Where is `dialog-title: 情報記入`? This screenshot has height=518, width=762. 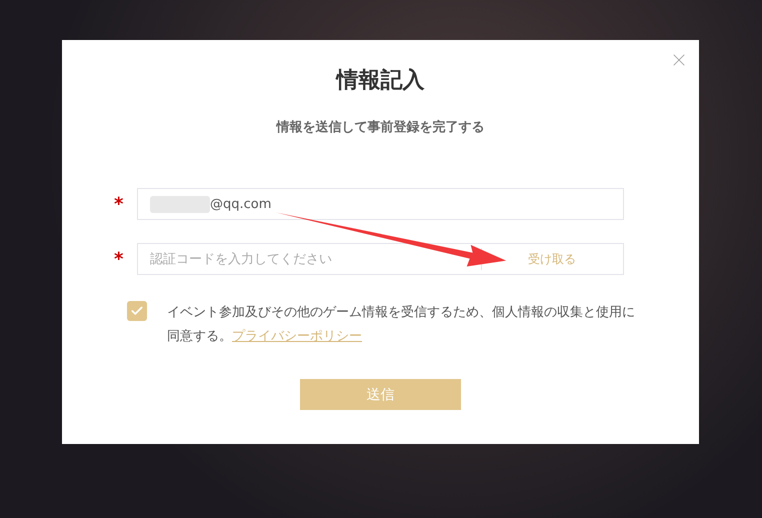
dialog-title: 情報記入 is located at coordinates (380, 81).